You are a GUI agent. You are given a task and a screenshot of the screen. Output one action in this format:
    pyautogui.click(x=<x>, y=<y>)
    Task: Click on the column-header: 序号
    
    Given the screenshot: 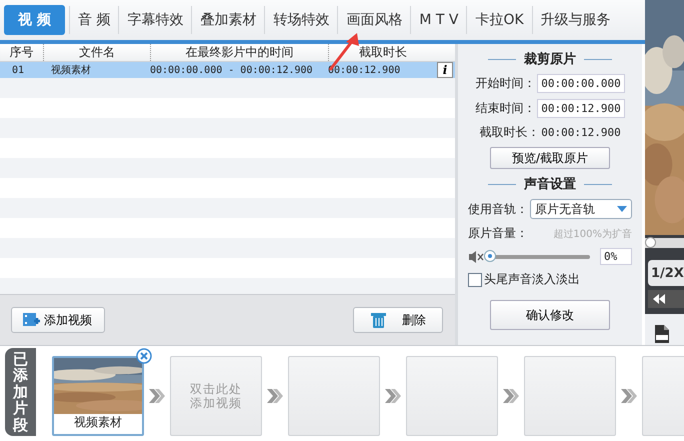 What is the action you would take?
    pyautogui.click(x=21, y=52)
    